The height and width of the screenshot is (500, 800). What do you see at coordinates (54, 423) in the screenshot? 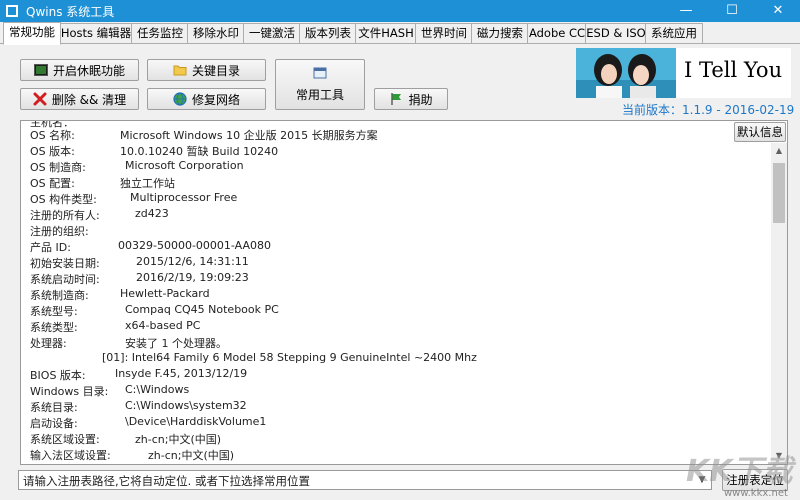
I see `sysinfo-label: 启动设备:` at bounding box center [54, 423].